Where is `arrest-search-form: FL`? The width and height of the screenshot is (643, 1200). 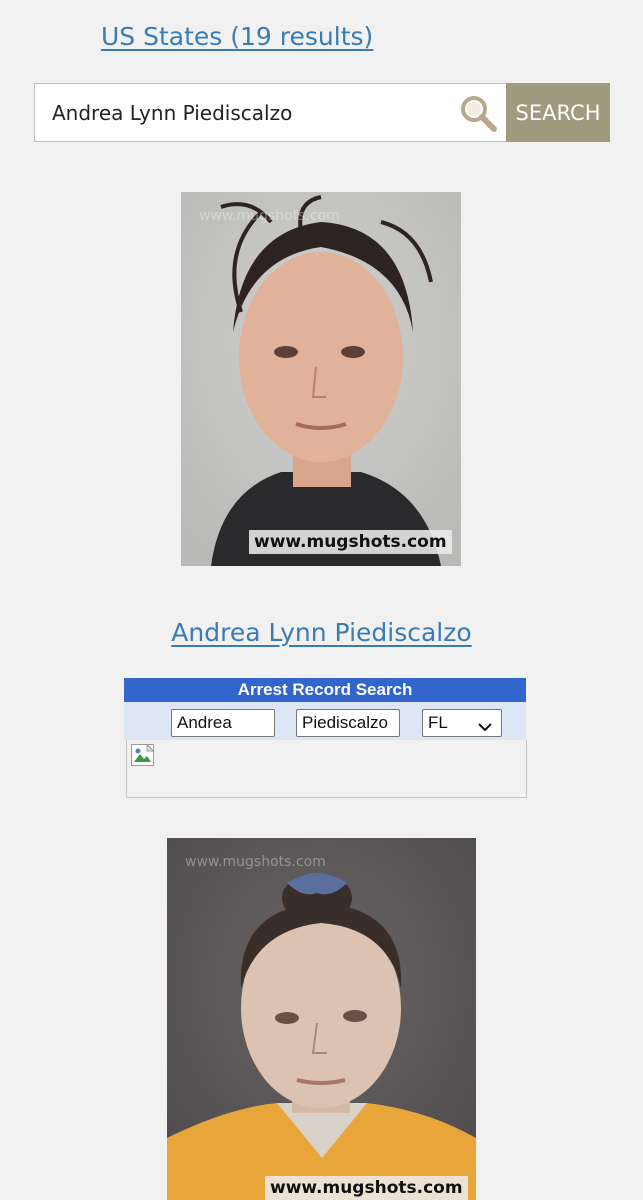
arrest-search-form: FL is located at coordinates (325, 721).